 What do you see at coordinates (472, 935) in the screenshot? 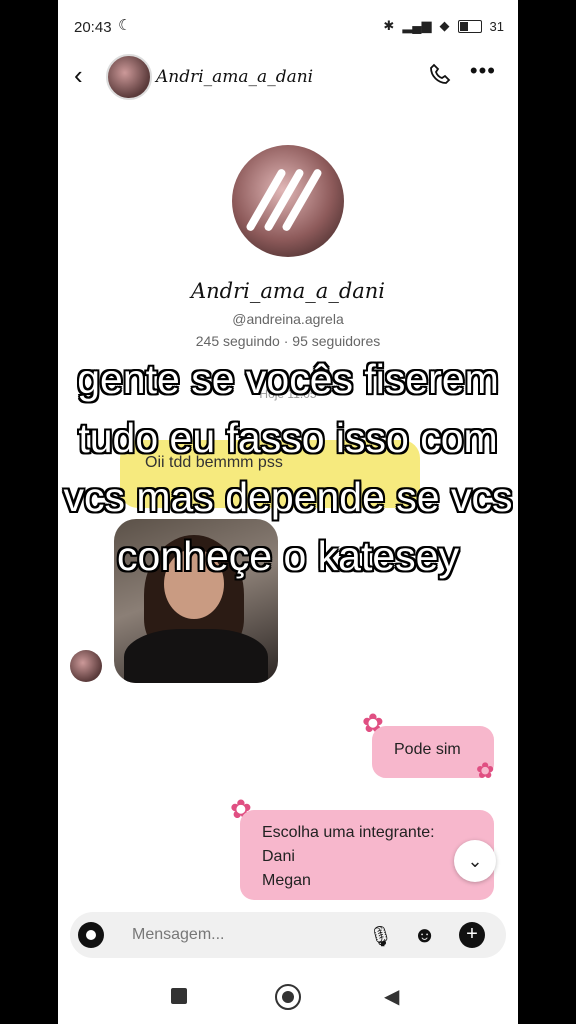
I see `plus-icon: +` at bounding box center [472, 935].